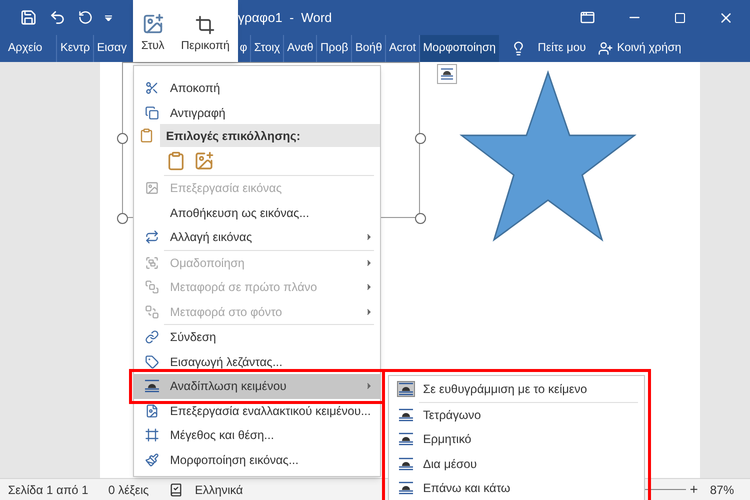 The height and width of the screenshot is (500, 750). Describe the element at coordinates (257, 112) in the screenshot. I see `context-menu-item: Αντιγραφή` at that location.